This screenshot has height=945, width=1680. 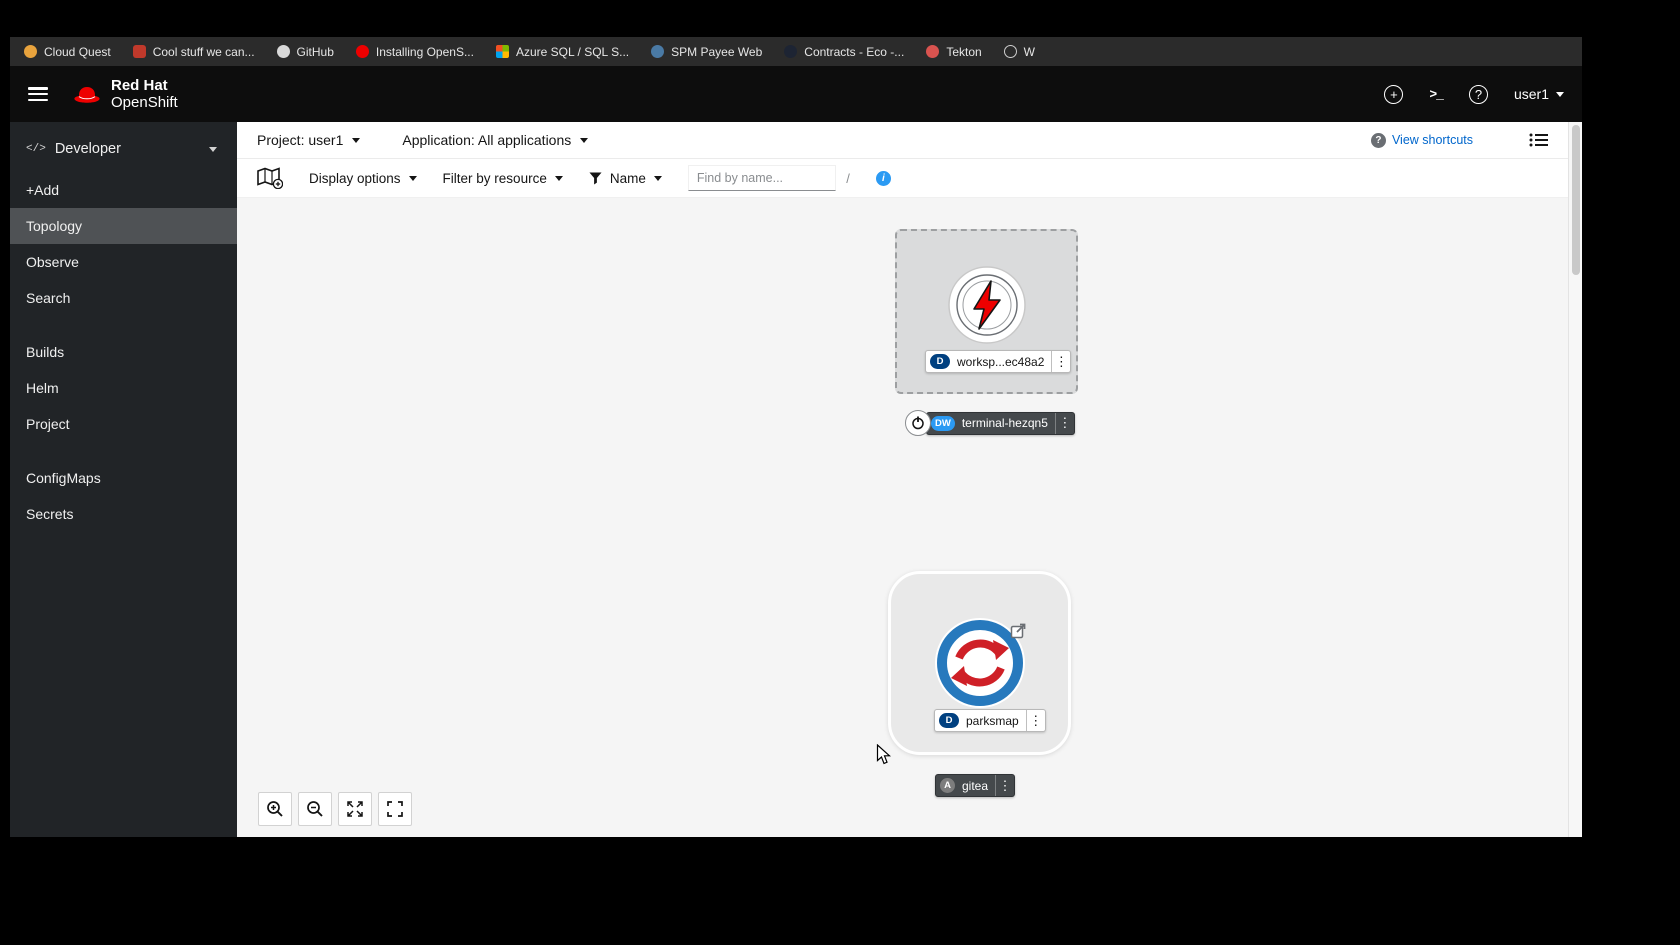 What do you see at coordinates (123, 514) in the screenshot?
I see `sidebar-item-secrets: Secrets` at bounding box center [123, 514].